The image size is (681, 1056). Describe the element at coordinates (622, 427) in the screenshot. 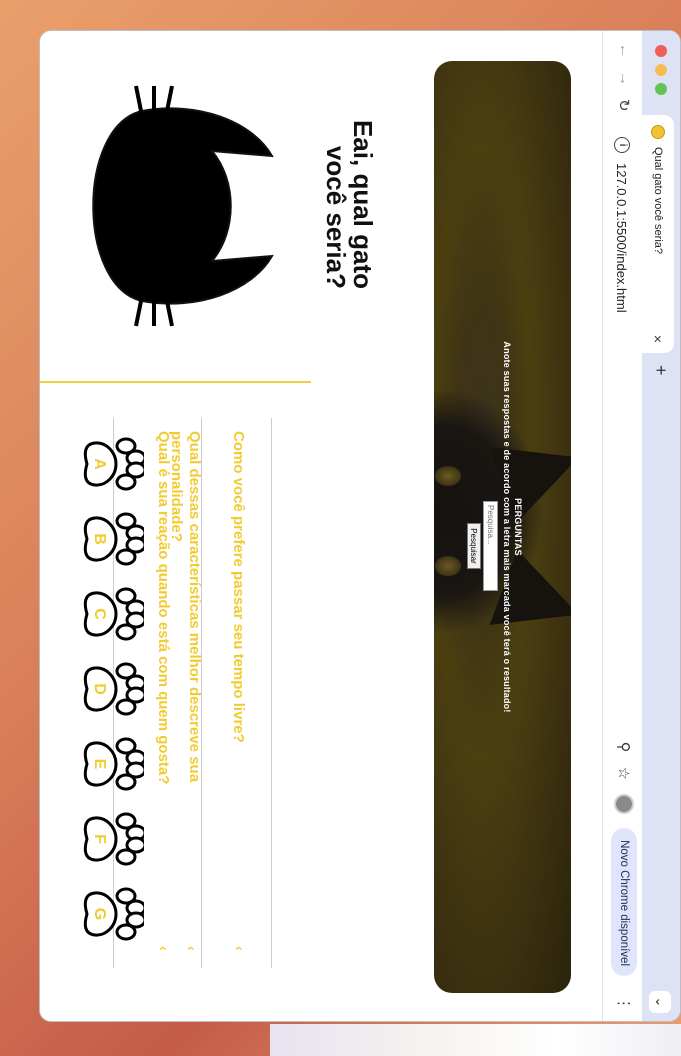

I see `address-bar: i 127.0.0.1:5500/index.html` at that location.